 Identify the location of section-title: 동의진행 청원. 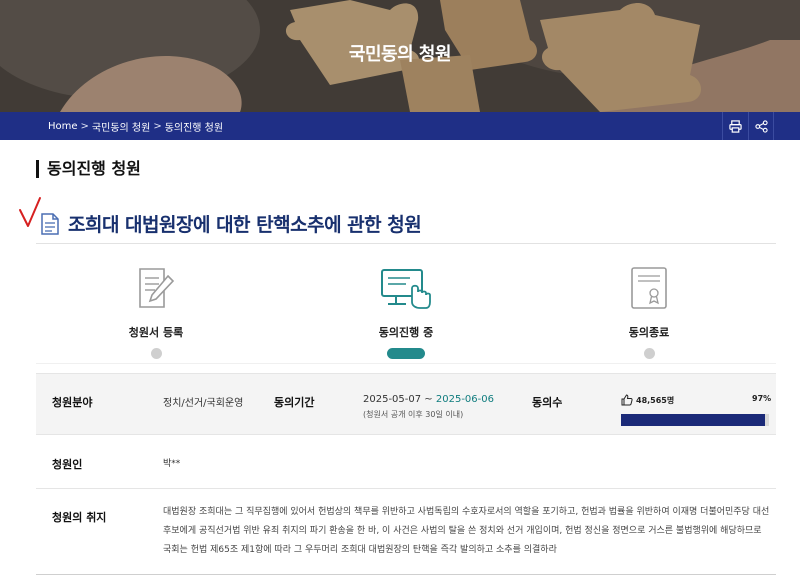
(88, 169).